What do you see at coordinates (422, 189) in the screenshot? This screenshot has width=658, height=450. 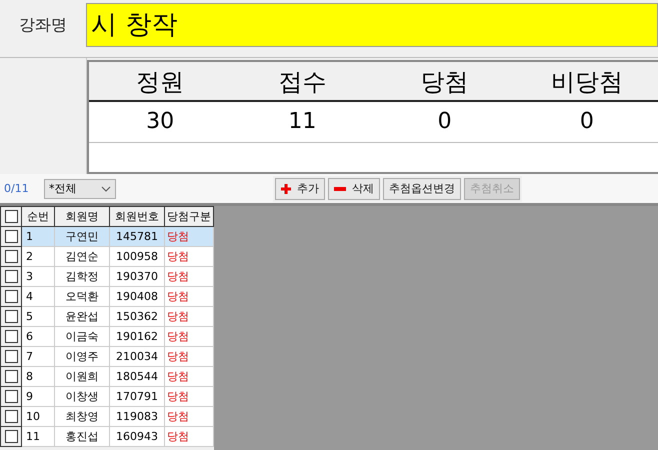 I see `toolbar-button: 추첨옵션변경` at bounding box center [422, 189].